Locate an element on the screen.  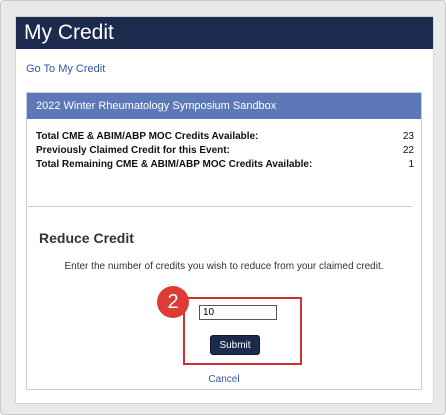
title-bar: My Credit is located at coordinates (224, 33).